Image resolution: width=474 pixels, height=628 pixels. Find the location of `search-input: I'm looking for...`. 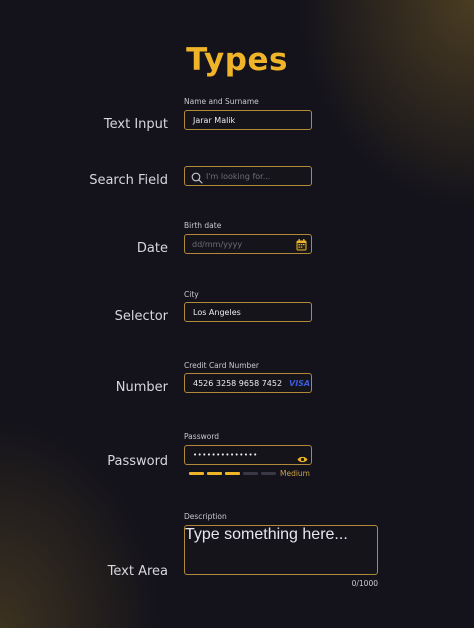

search-input: I'm looking for... is located at coordinates (248, 176).